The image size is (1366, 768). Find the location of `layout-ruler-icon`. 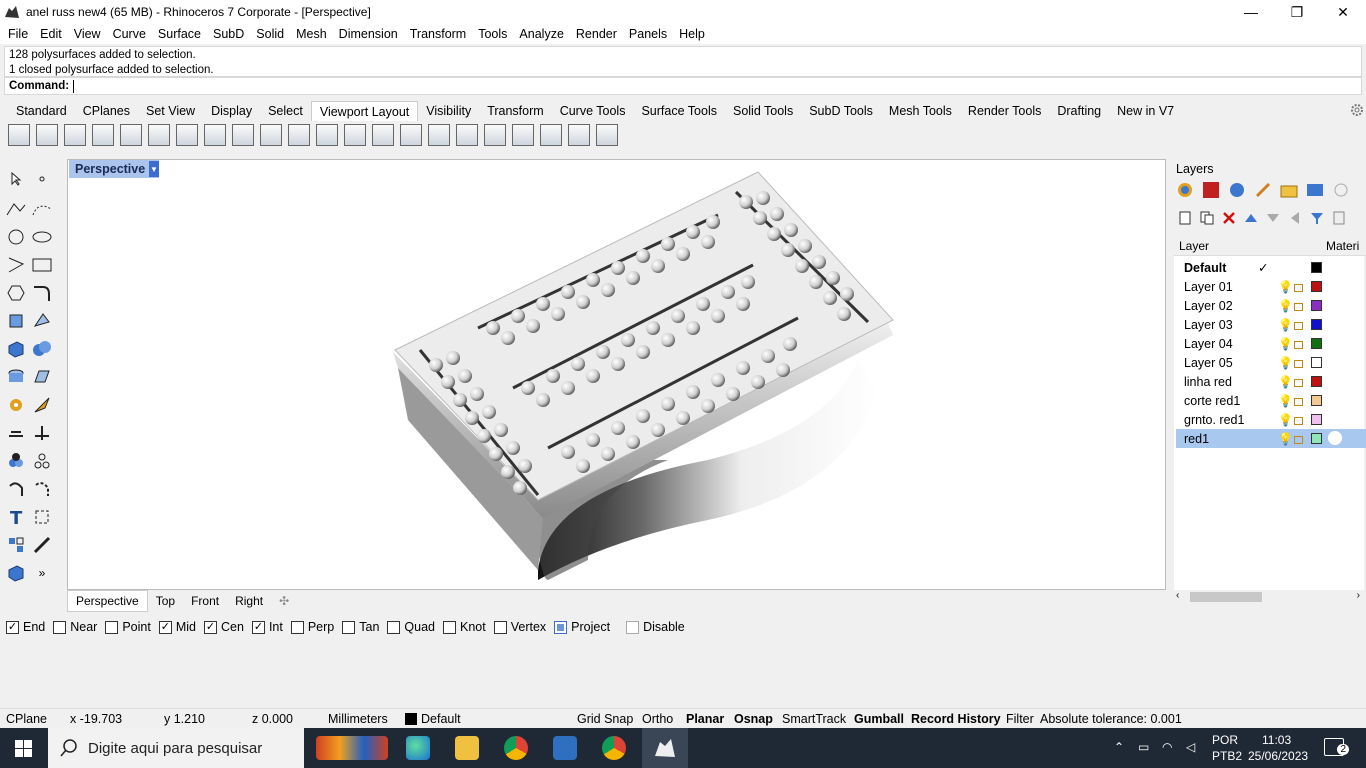

layout-ruler-icon is located at coordinates (467, 135).